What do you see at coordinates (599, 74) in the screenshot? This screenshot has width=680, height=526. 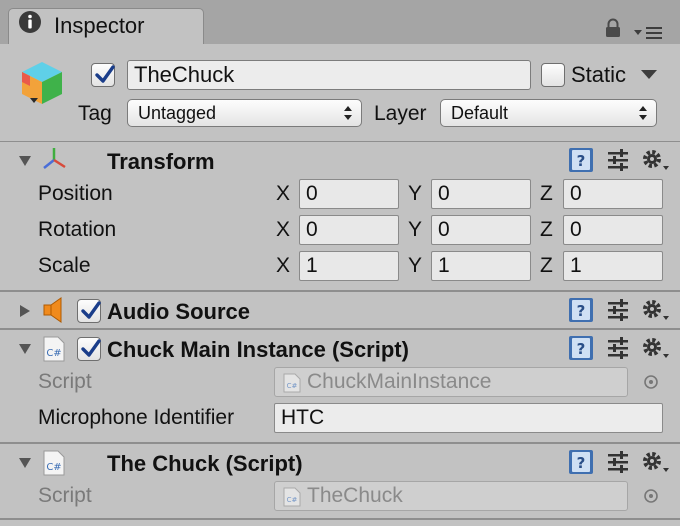 I see `static-label: Static` at bounding box center [599, 74].